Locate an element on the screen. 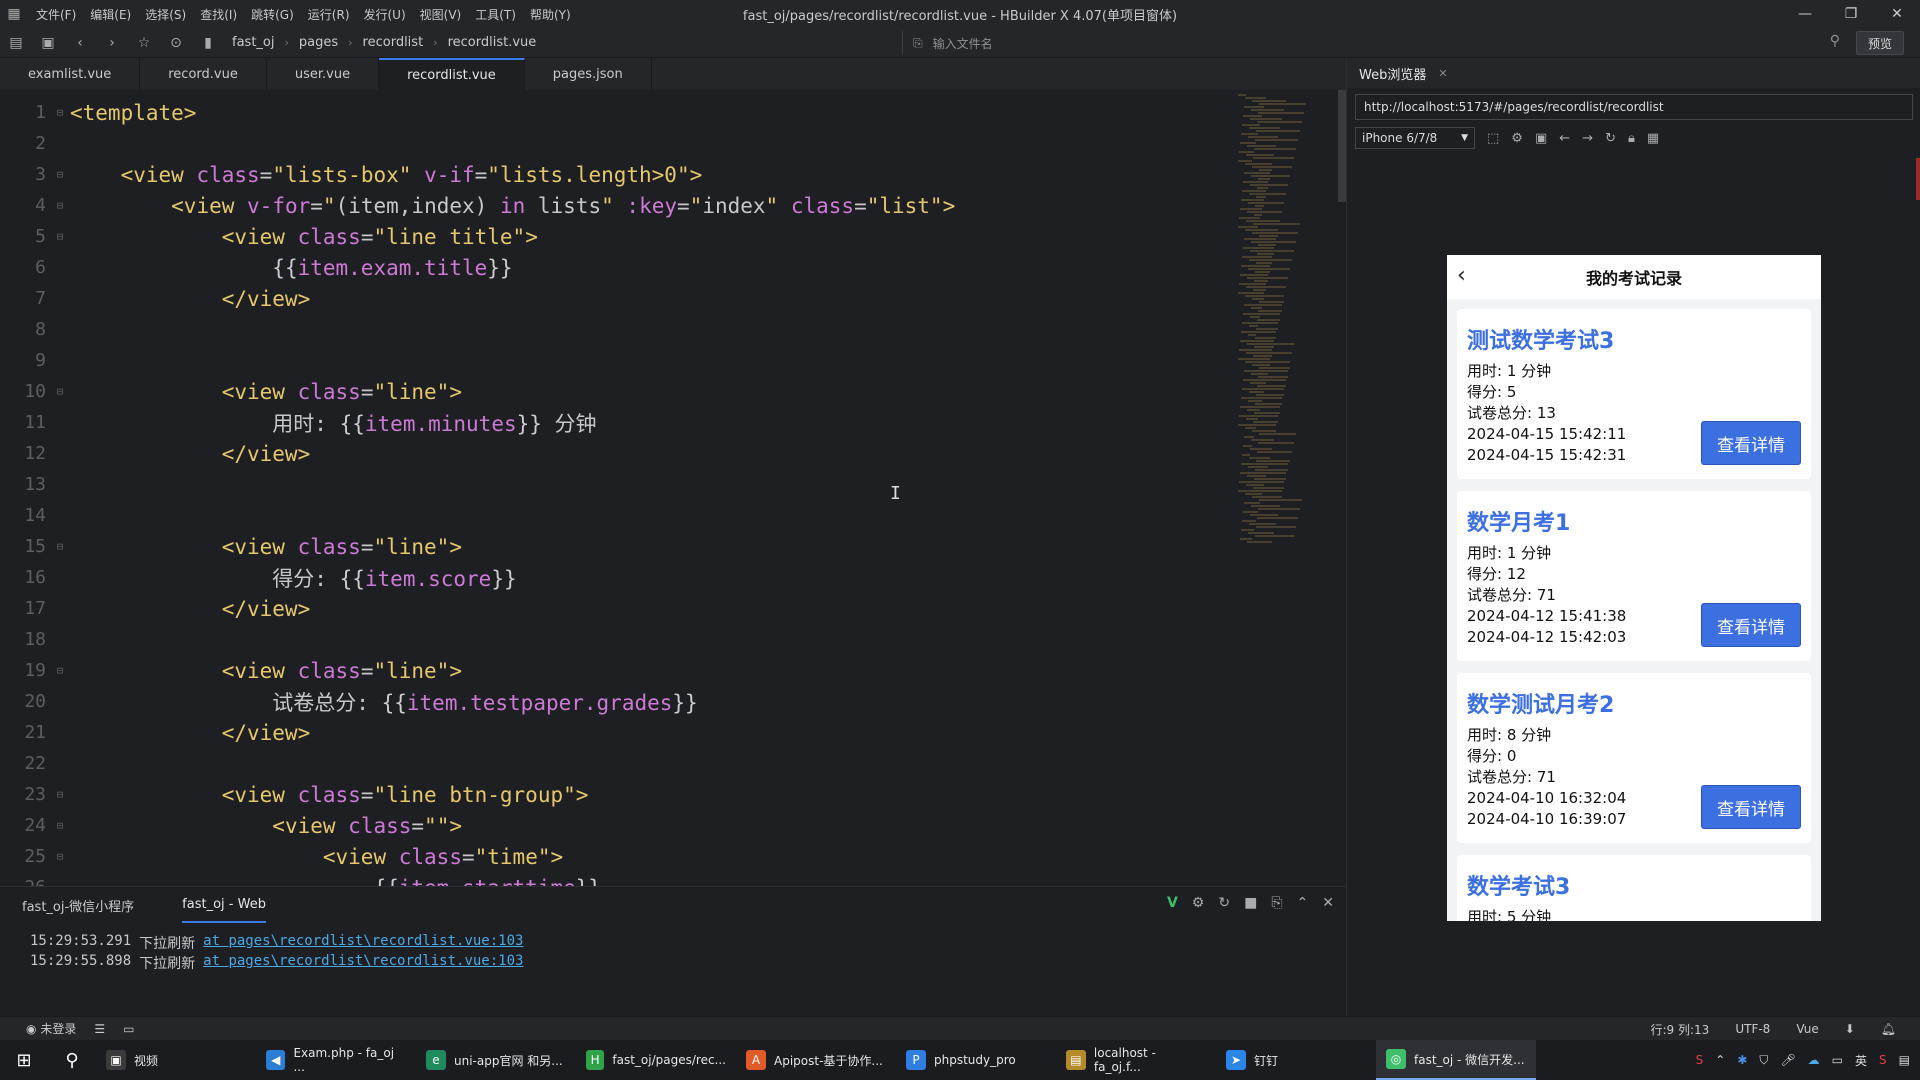 Image resolution: width=1920 pixels, height=1080 pixels. back-icon: ‹ is located at coordinates (80, 43).